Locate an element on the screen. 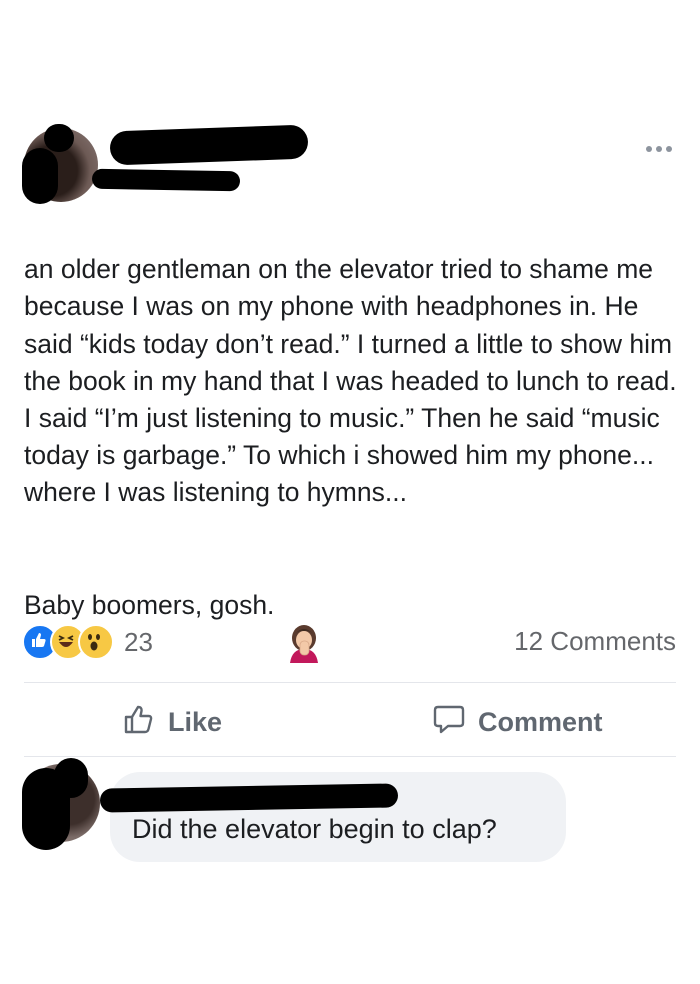  like-label: Like is located at coordinates (195, 721).